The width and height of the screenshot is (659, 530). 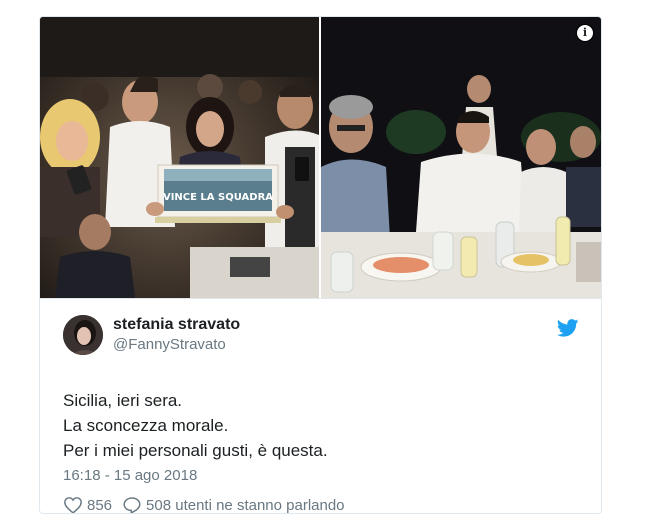 I want to click on conversation-link: 508 utenti ne stanno parlando, so click(x=233, y=505).